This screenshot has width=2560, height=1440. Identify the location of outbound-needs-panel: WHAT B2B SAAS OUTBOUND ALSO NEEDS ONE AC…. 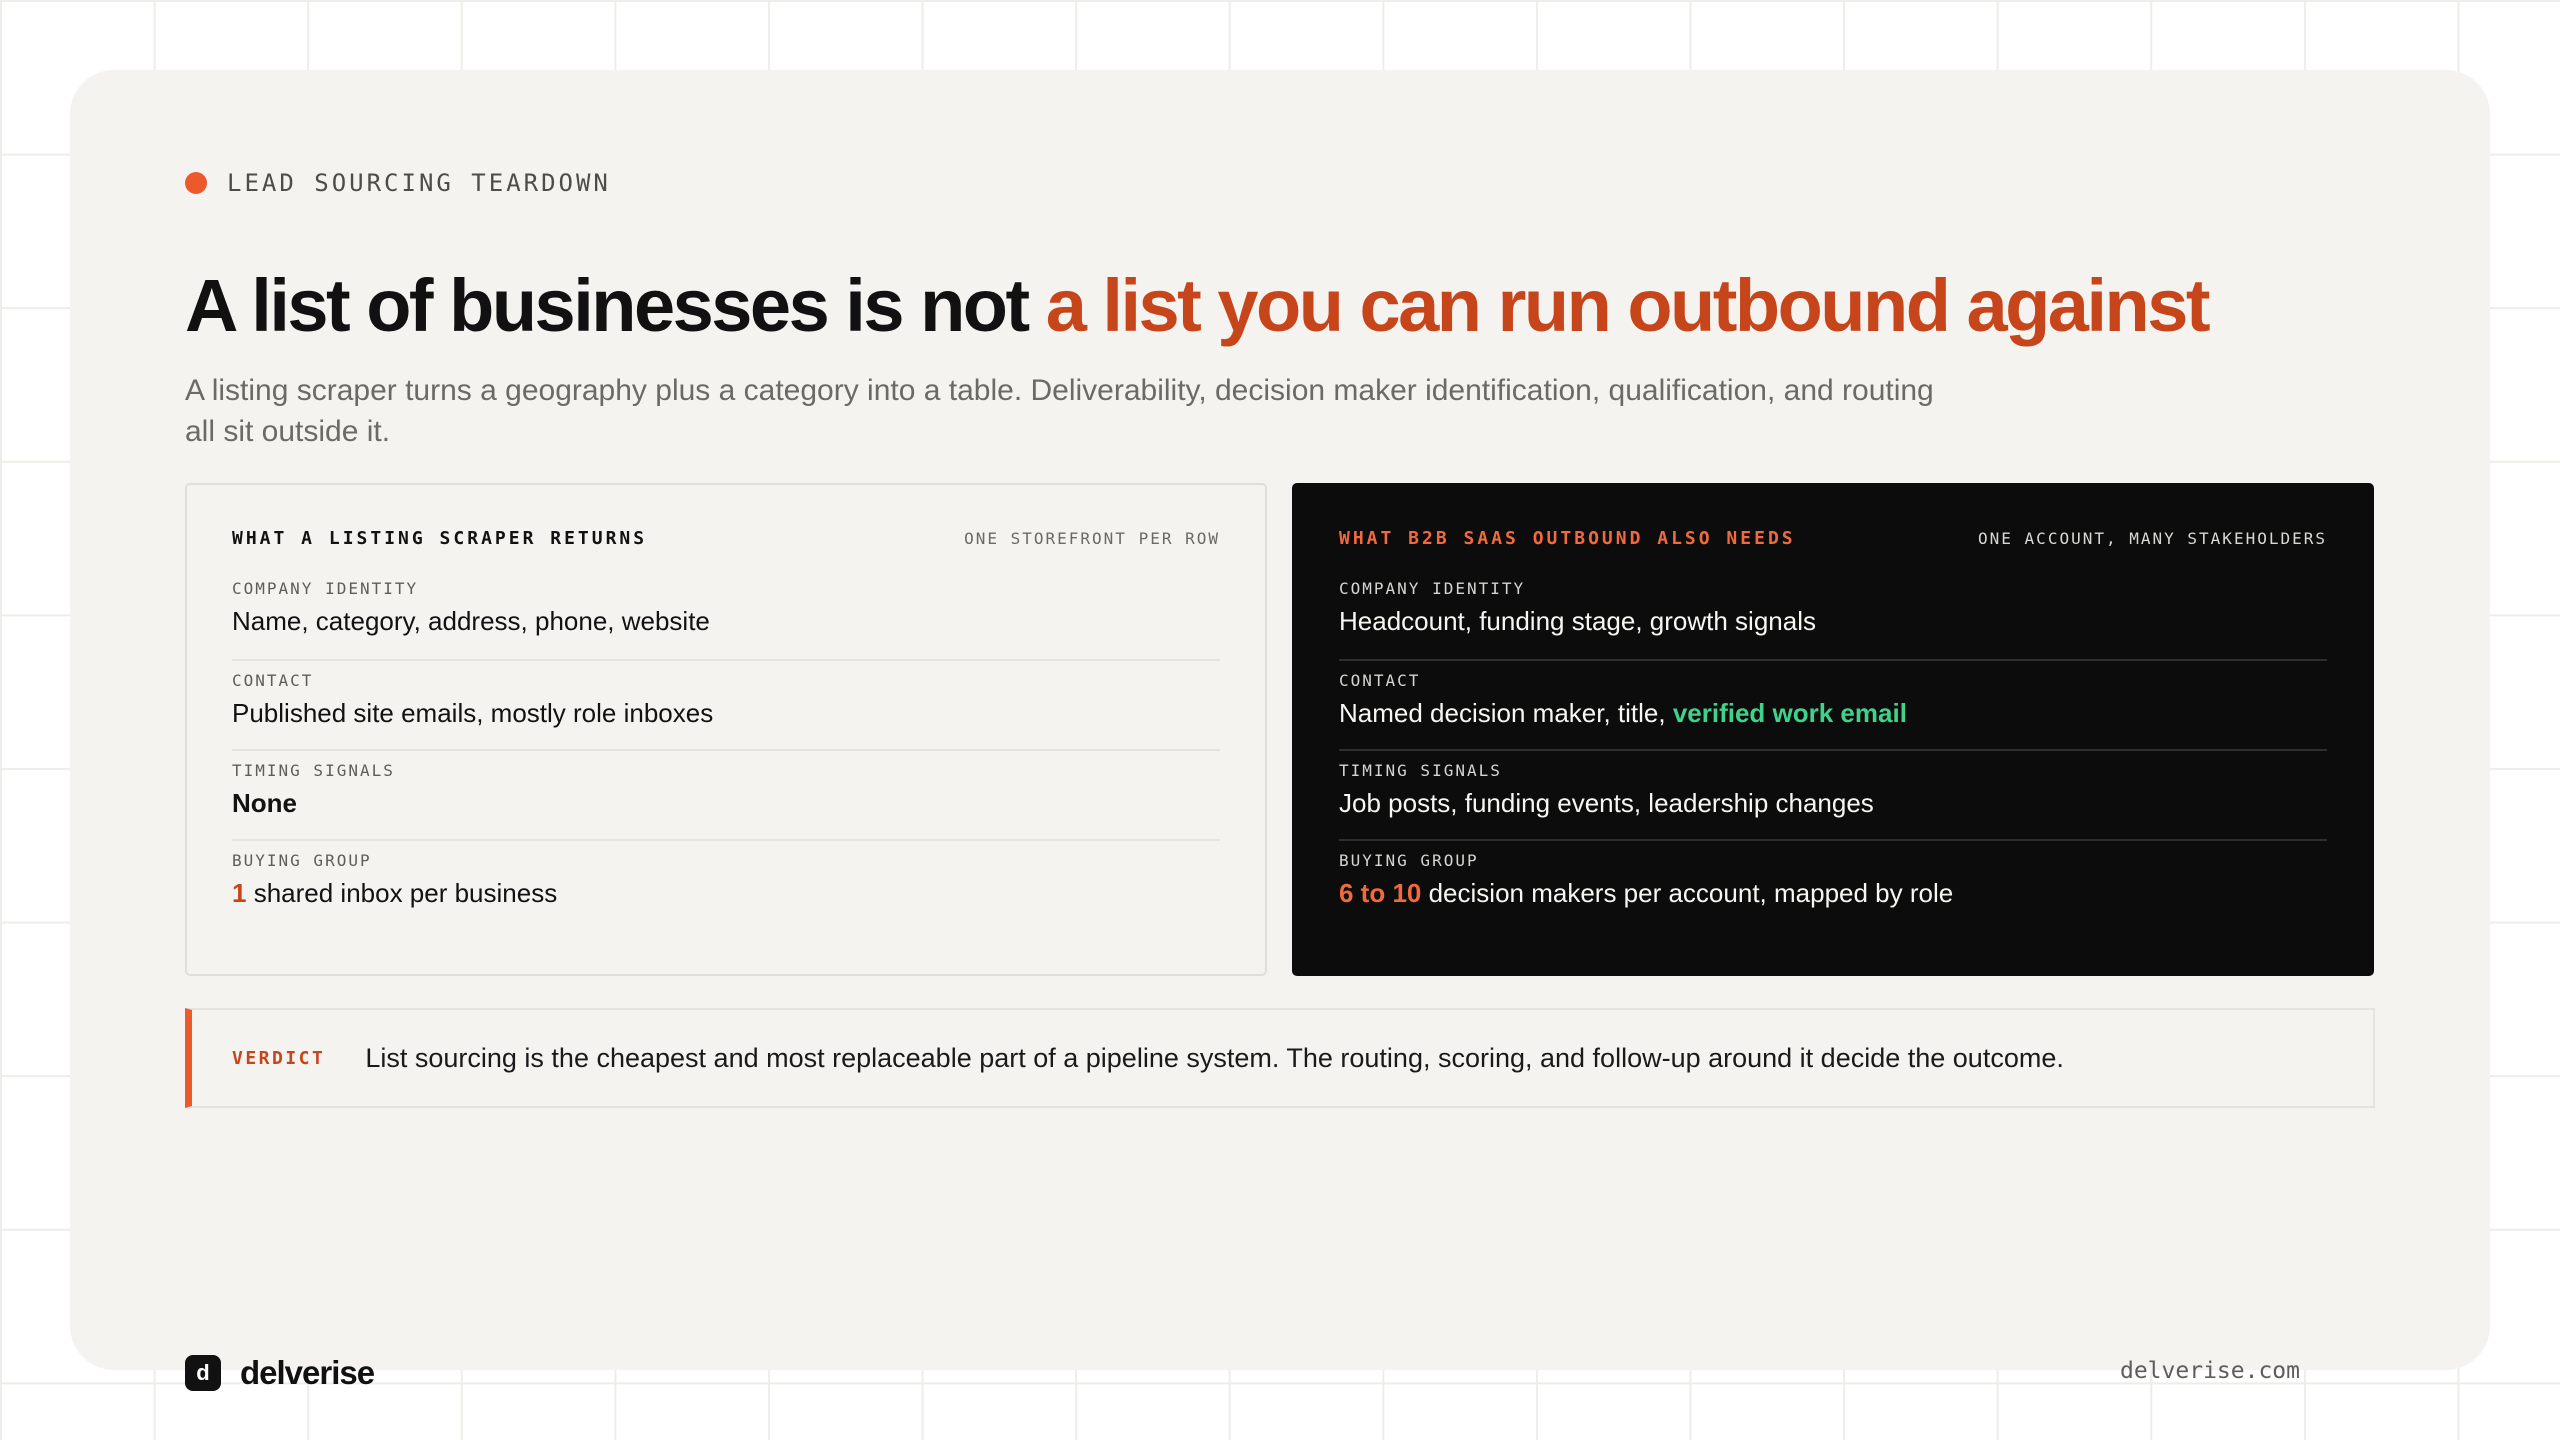
(1833, 729).